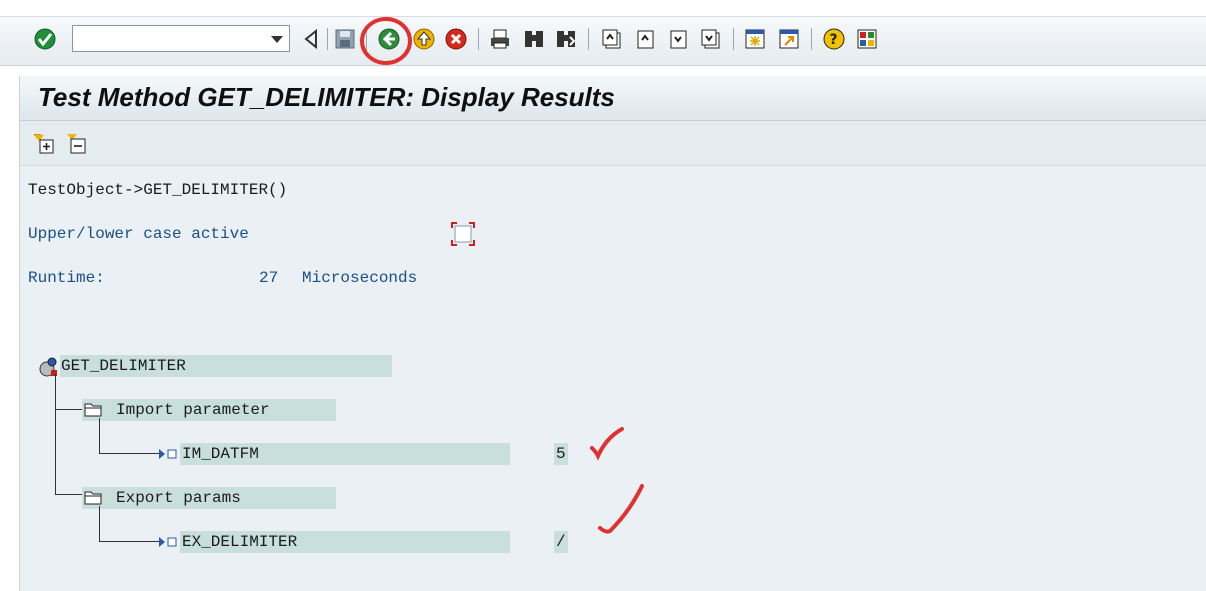 The height and width of the screenshot is (591, 1206). I want to click on import-param-name: IM_DATFM, so click(220, 454).